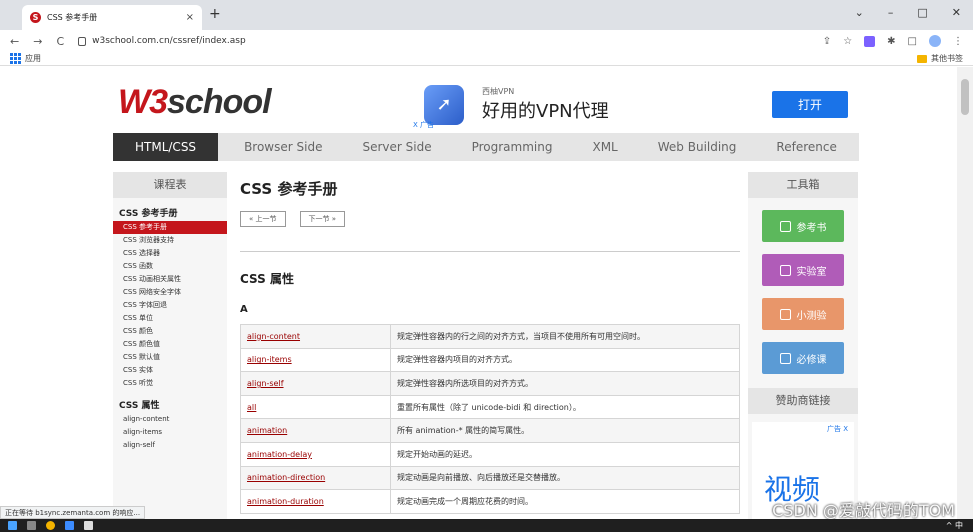  What do you see at coordinates (170, 370) in the screenshot?
I see `sidebar-item: CSS 实体` at bounding box center [170, 370].